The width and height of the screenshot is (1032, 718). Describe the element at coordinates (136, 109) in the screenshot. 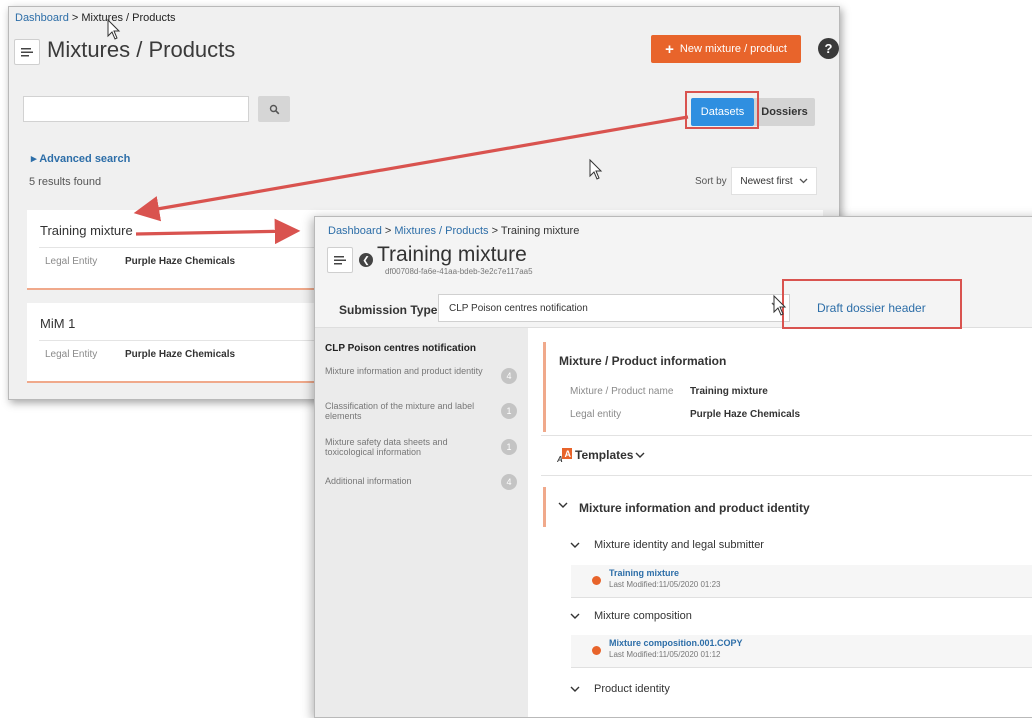

I see `search-input` at that location.